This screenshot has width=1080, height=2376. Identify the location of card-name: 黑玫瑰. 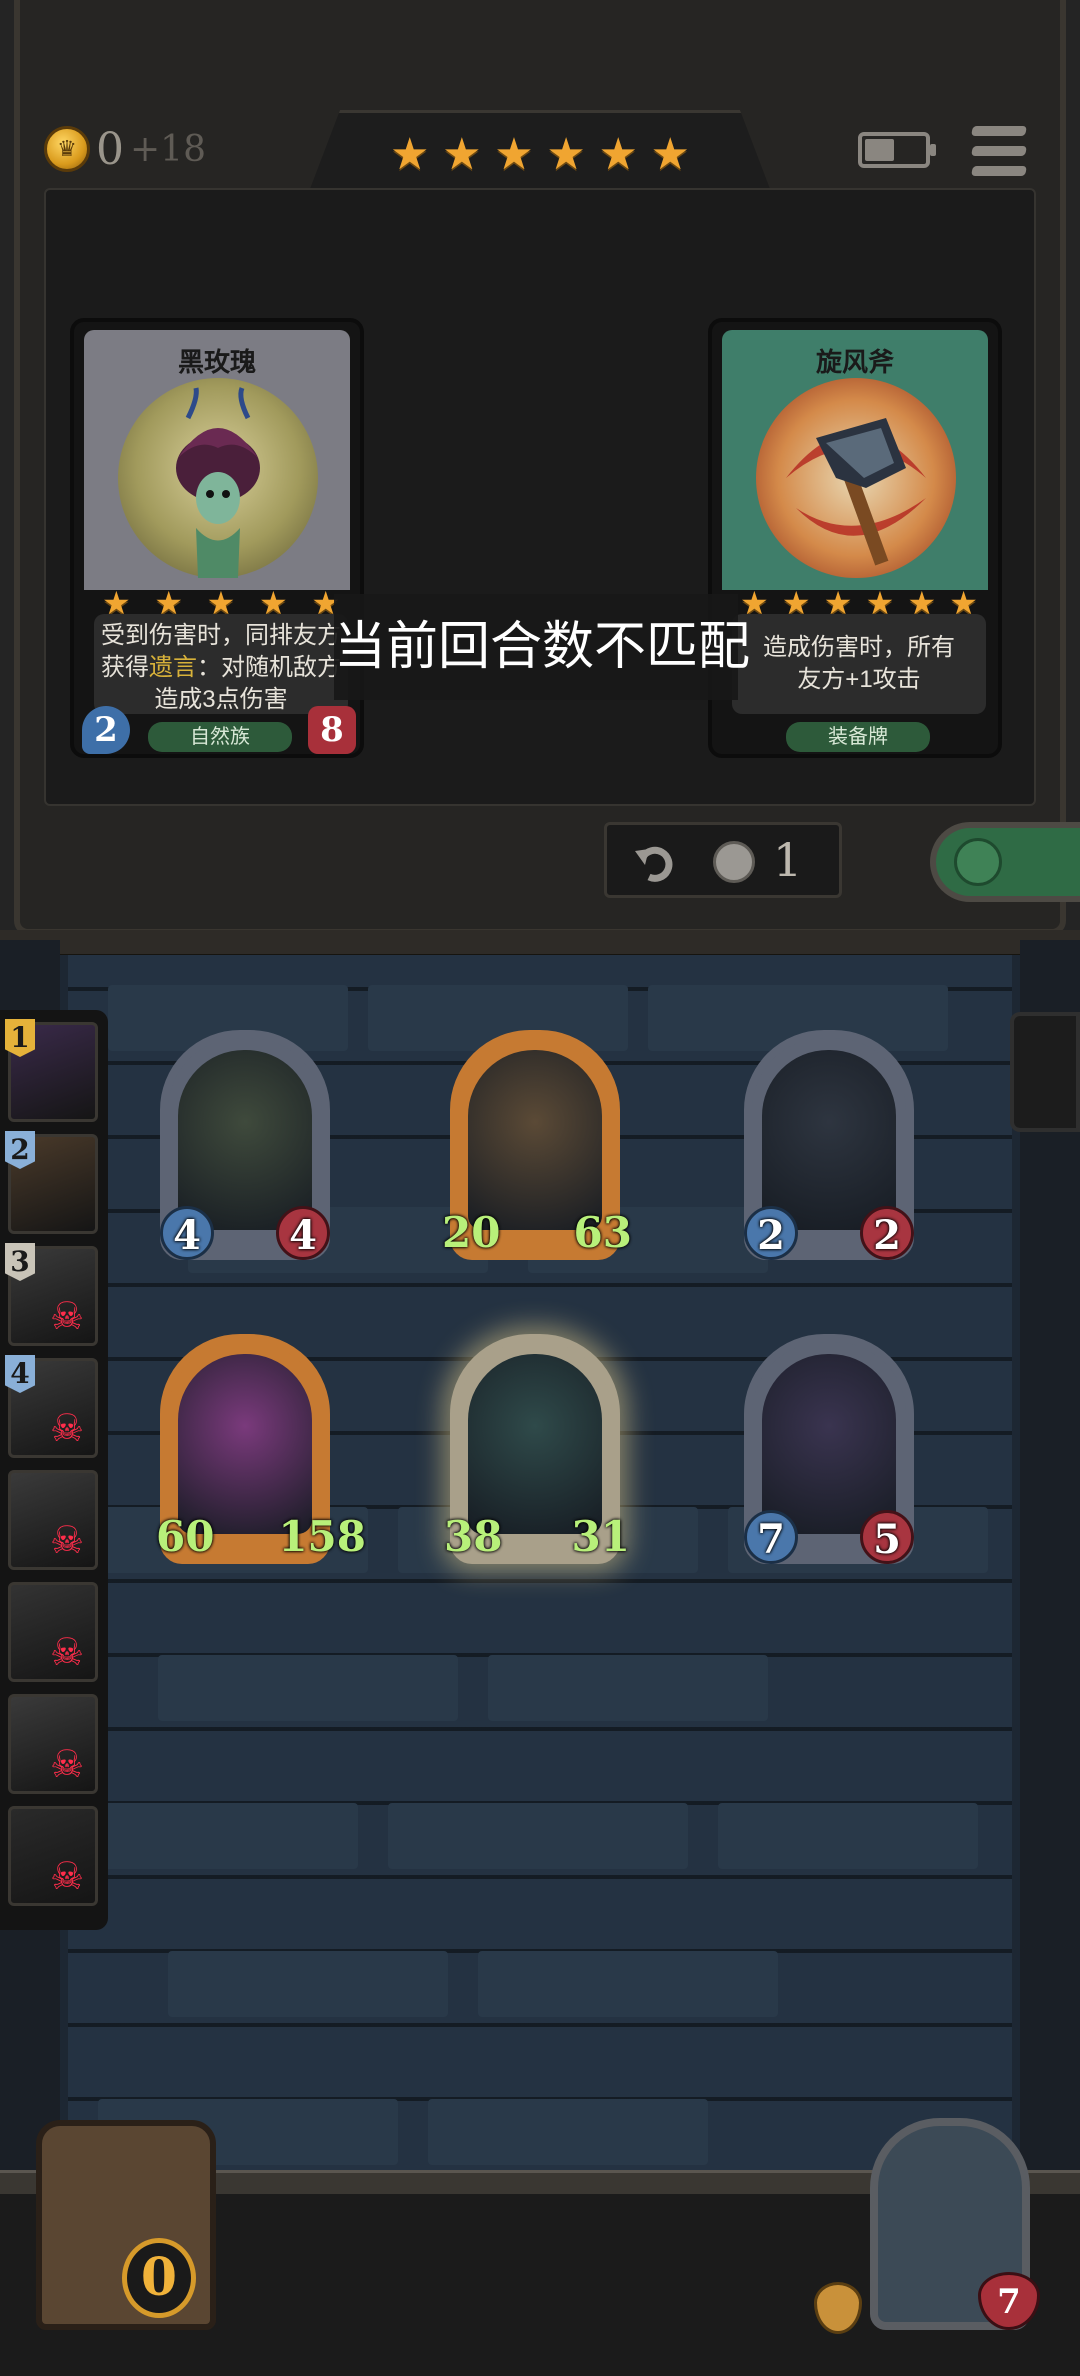
(216, 362).